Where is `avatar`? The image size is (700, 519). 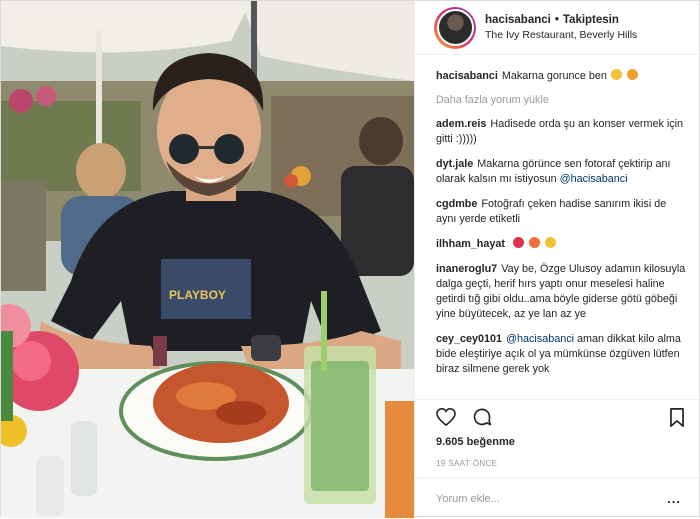 avatar is located at coordinates (455, 27).